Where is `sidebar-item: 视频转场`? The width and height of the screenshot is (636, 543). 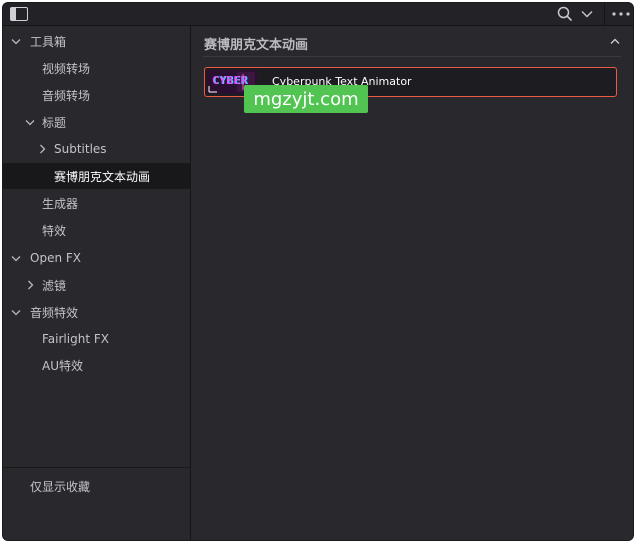 sidebar-item: 视频转场 is located at coordinates (96, 68).